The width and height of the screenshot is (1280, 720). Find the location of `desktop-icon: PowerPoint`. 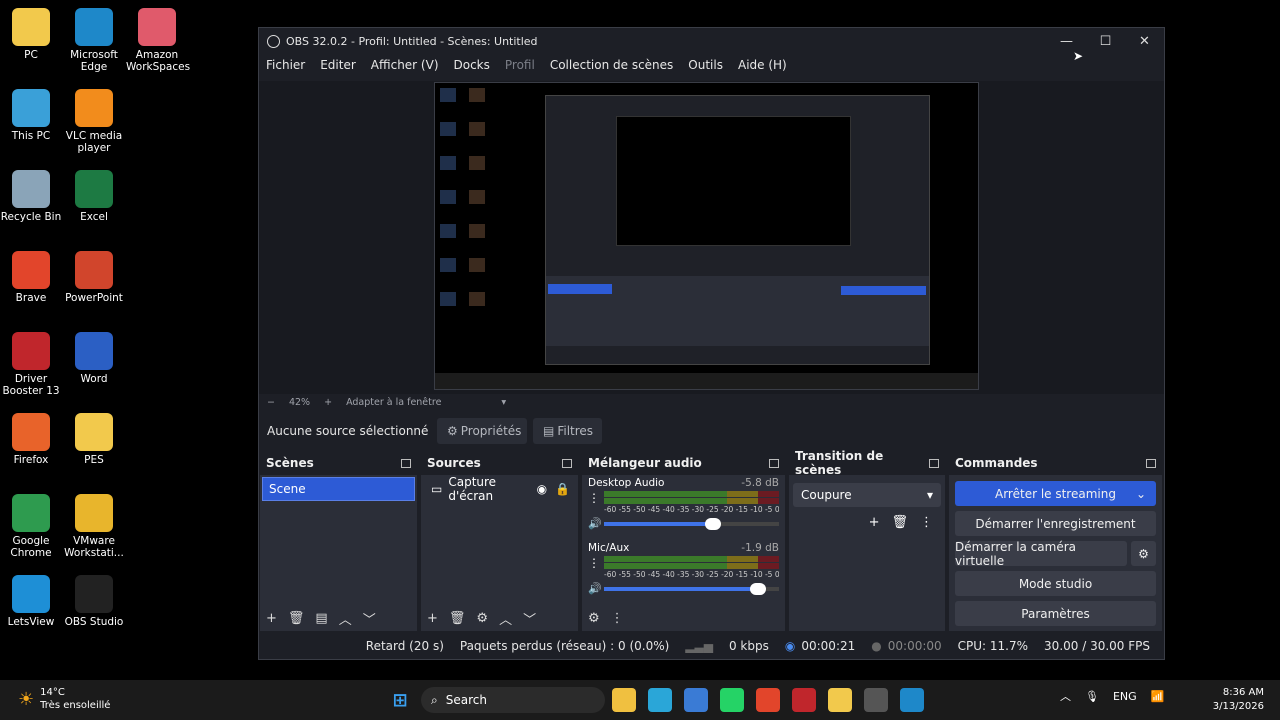

desktop-icon: PowerPoint is located at coordinates (94, 277).